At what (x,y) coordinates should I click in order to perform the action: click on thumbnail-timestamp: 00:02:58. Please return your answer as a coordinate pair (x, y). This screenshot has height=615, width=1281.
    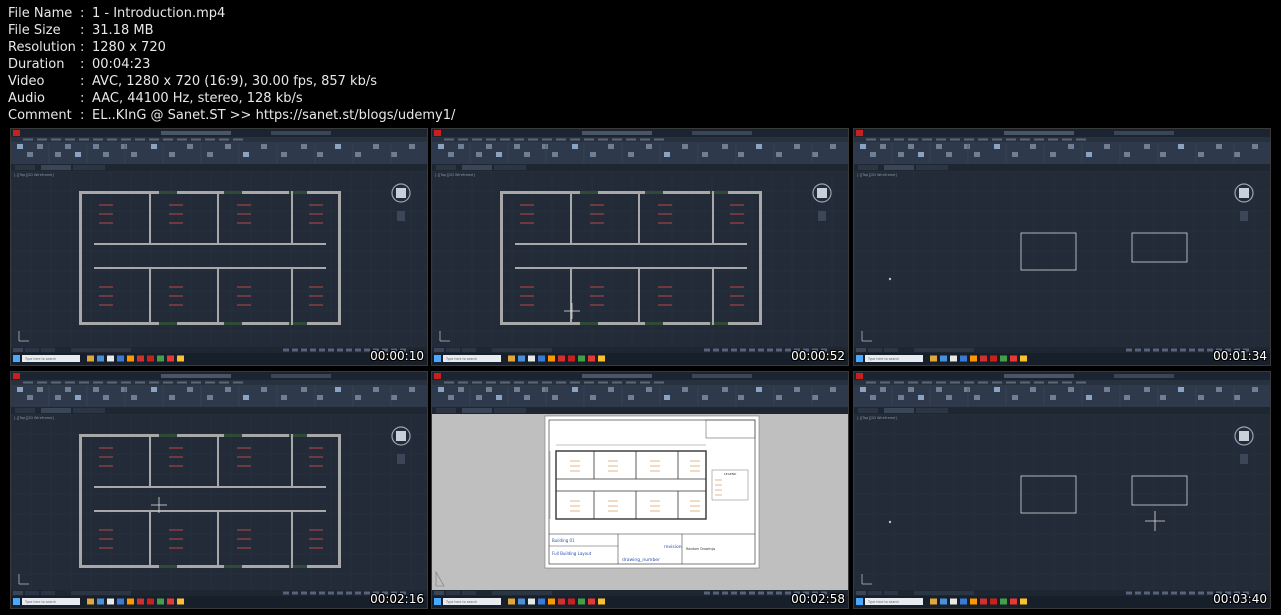
    Looking at the image, I should click on (818, 599).